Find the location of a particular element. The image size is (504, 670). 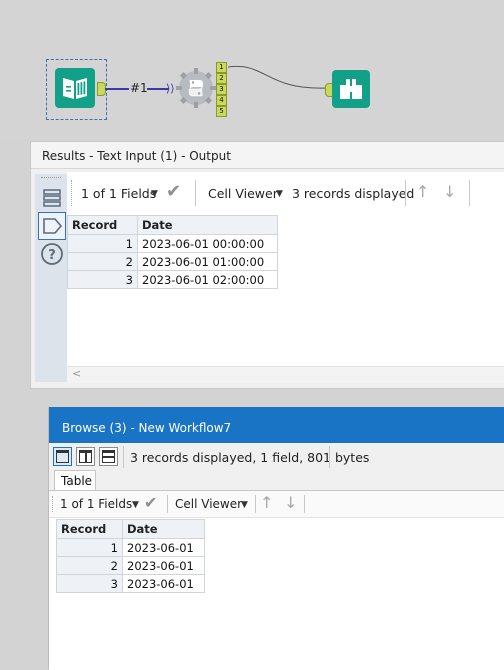

date-cell: 2023-06-01 02:00:00 is located at coordinates (207, 279).